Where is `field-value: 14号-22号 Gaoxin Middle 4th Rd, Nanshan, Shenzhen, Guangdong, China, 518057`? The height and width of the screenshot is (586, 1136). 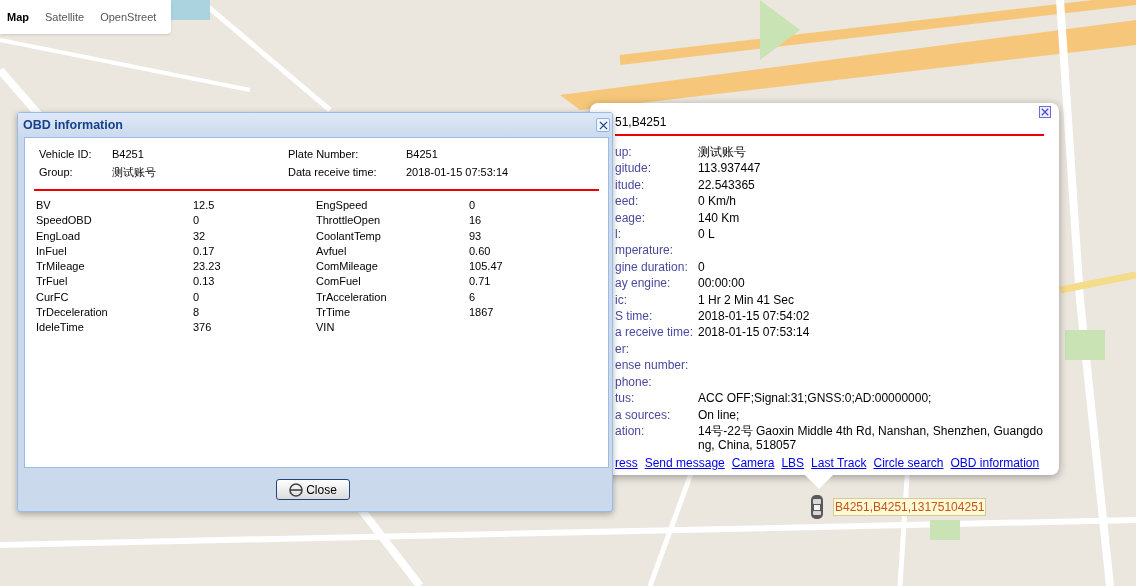
field-value: 14号-22号 Gaoxin Middle 4th Rd, Nanshan, Shenzhen, Guangdong, China, 518057 is located at coordinates (871, 437).